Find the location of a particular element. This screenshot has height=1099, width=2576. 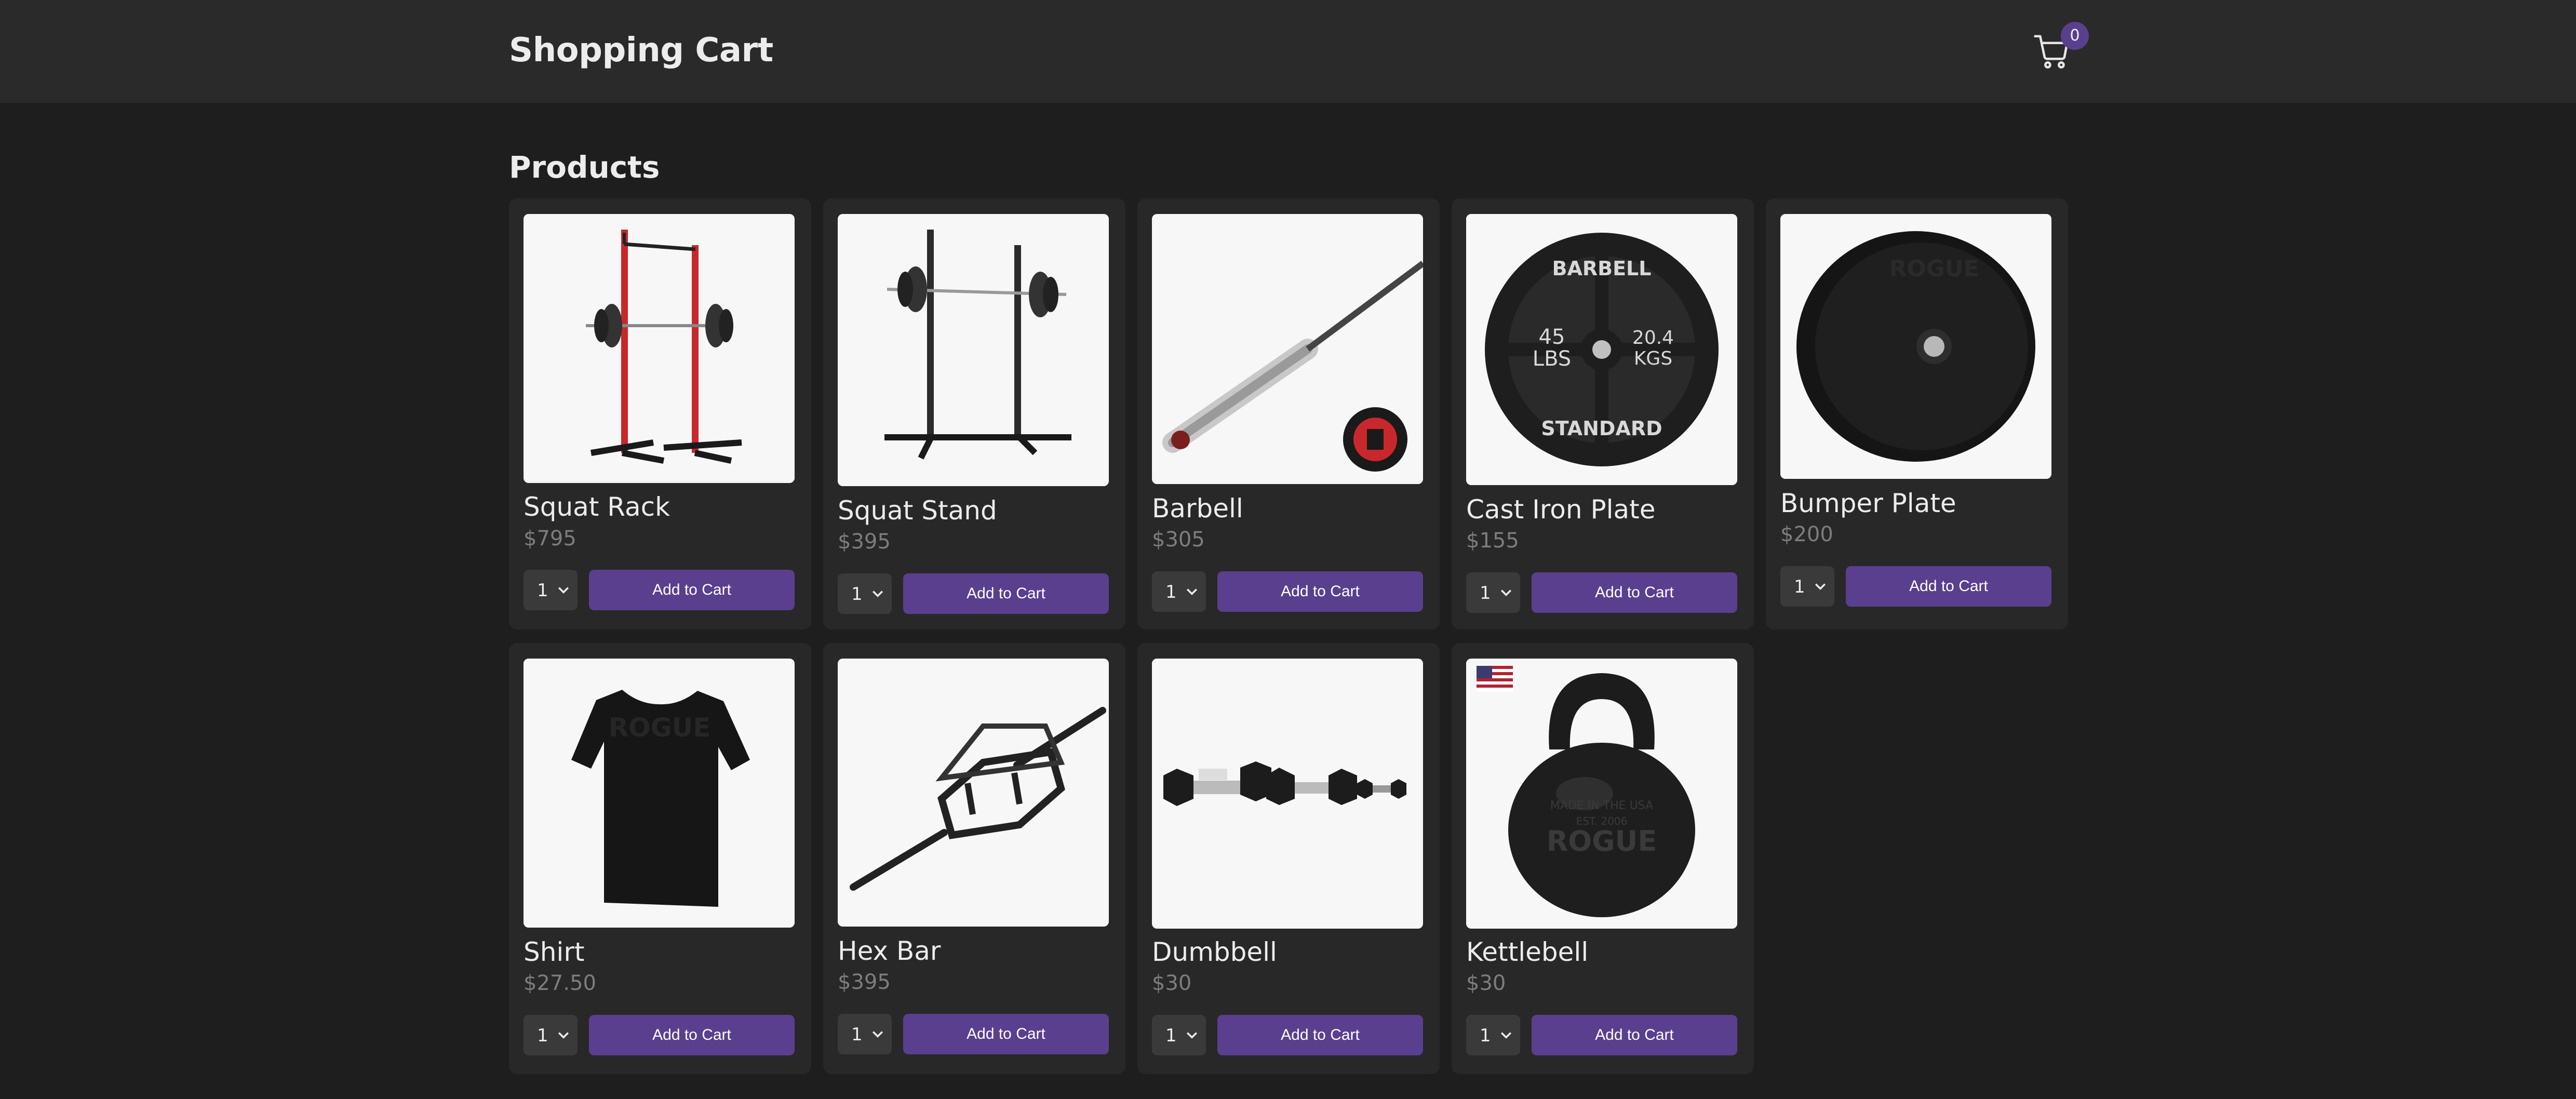

product-image-squat-stand is located at coordinates (974, 350).